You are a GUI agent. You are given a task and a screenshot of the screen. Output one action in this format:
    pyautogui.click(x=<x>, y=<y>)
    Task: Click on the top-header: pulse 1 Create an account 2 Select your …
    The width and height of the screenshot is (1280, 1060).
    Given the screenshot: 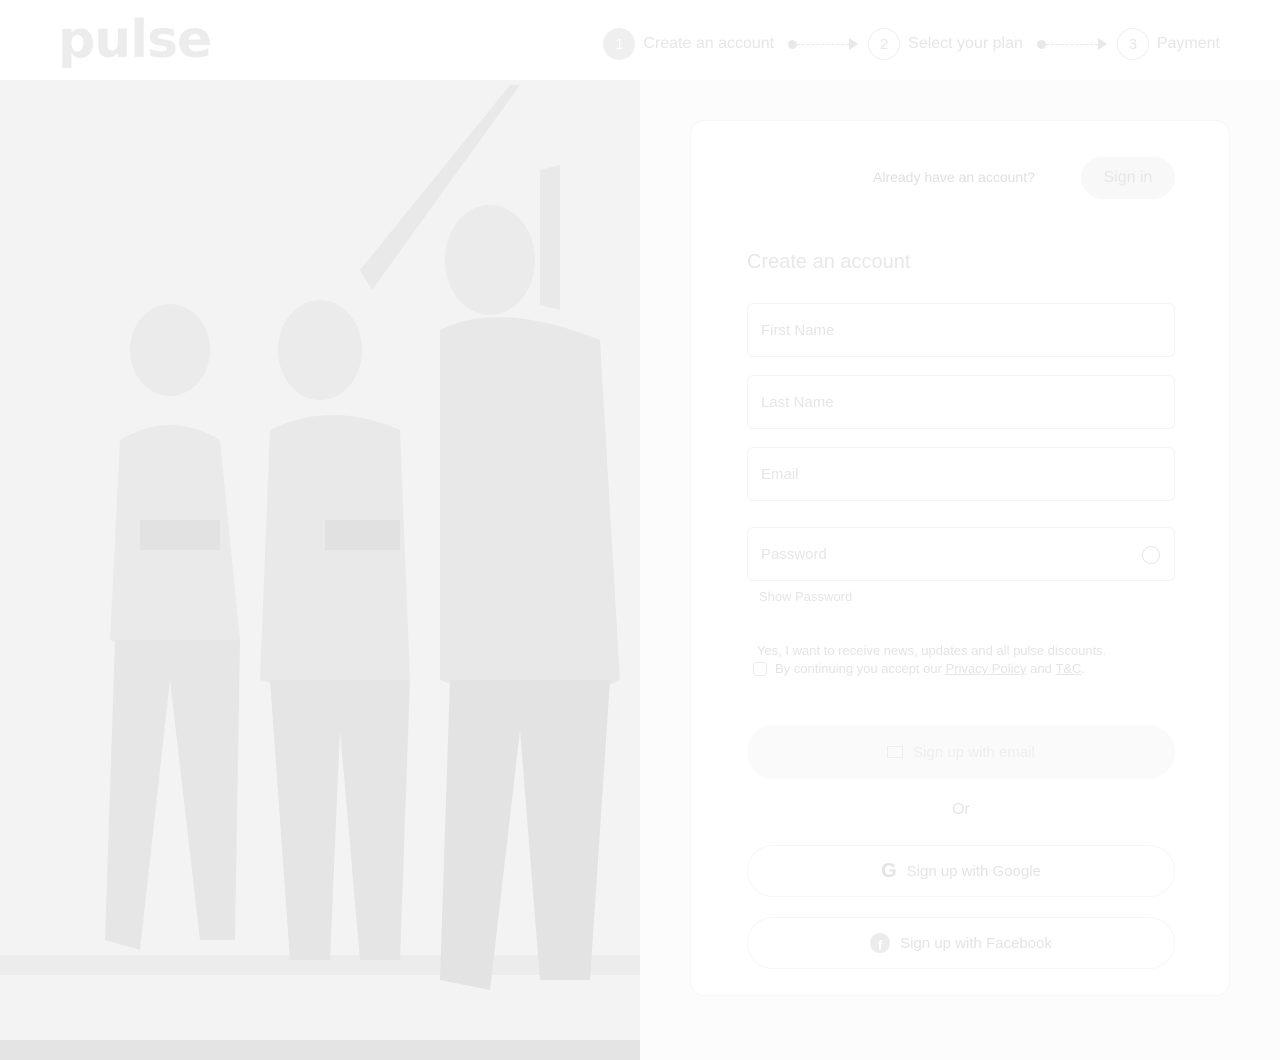 What is the action you would take?
    pyautogui.click(x=640, y=40)
    